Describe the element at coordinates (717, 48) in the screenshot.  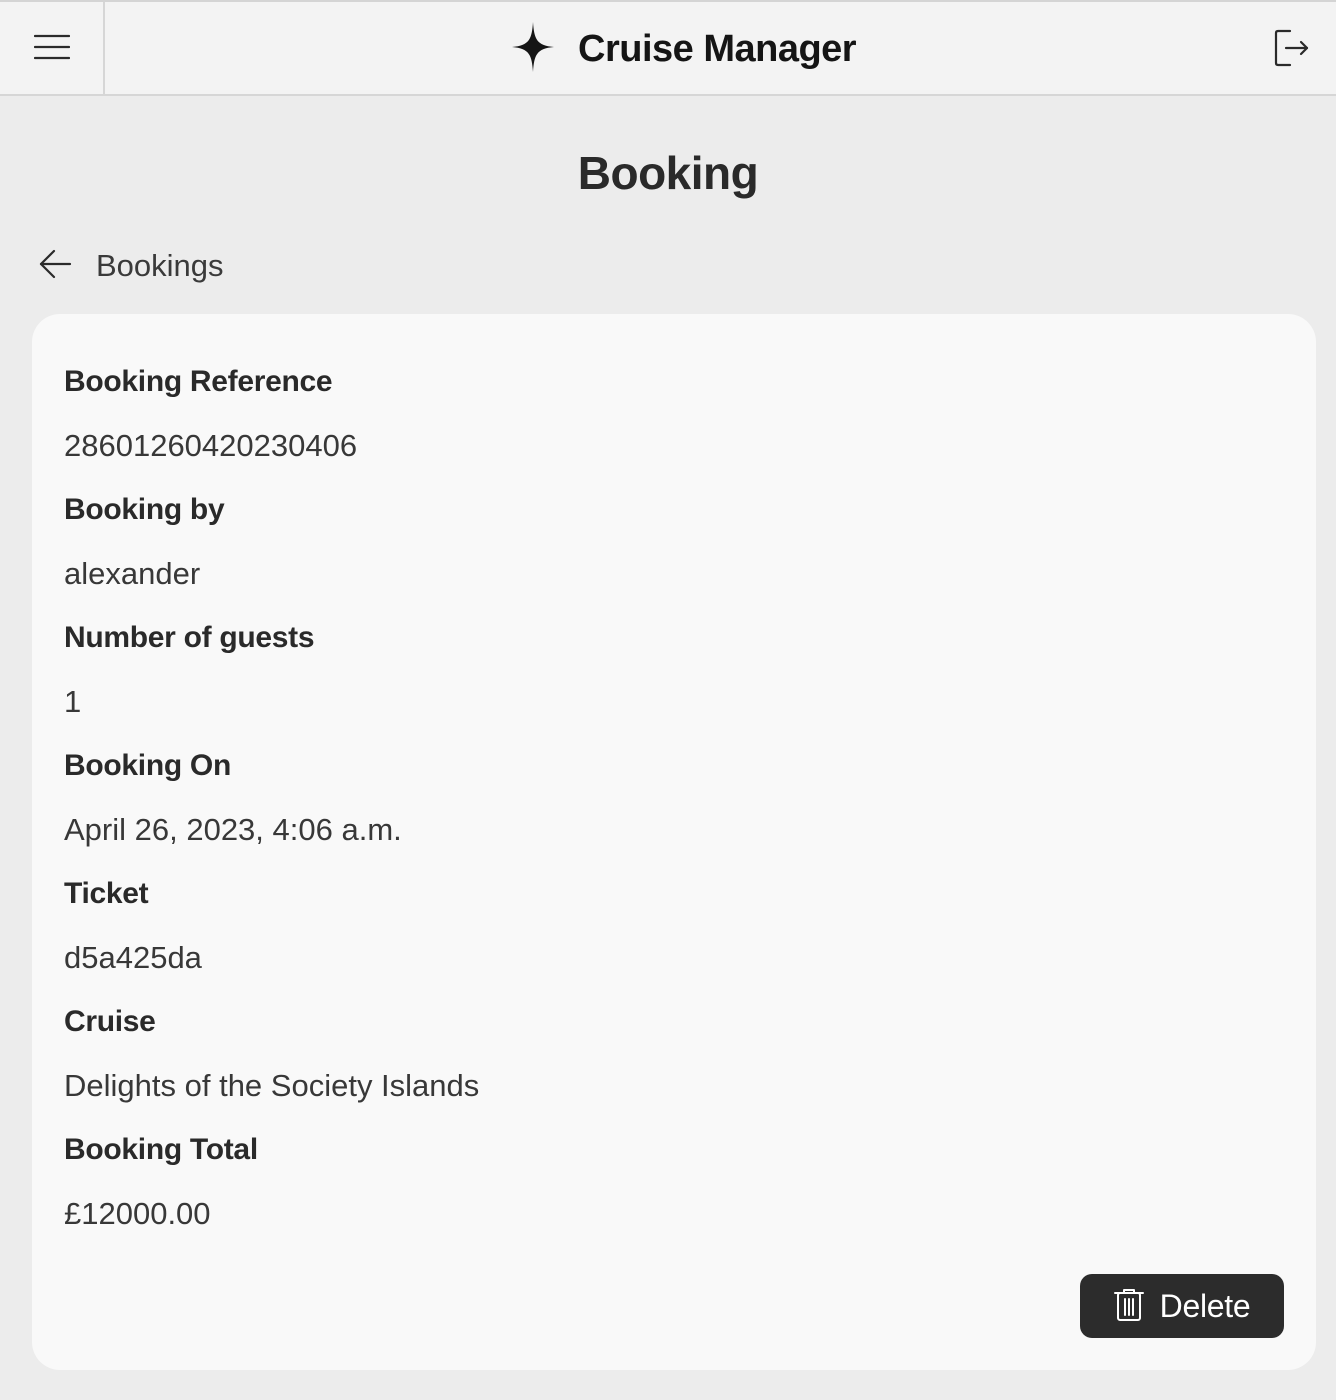
I see `app-title: Cruise Manager` at that location.